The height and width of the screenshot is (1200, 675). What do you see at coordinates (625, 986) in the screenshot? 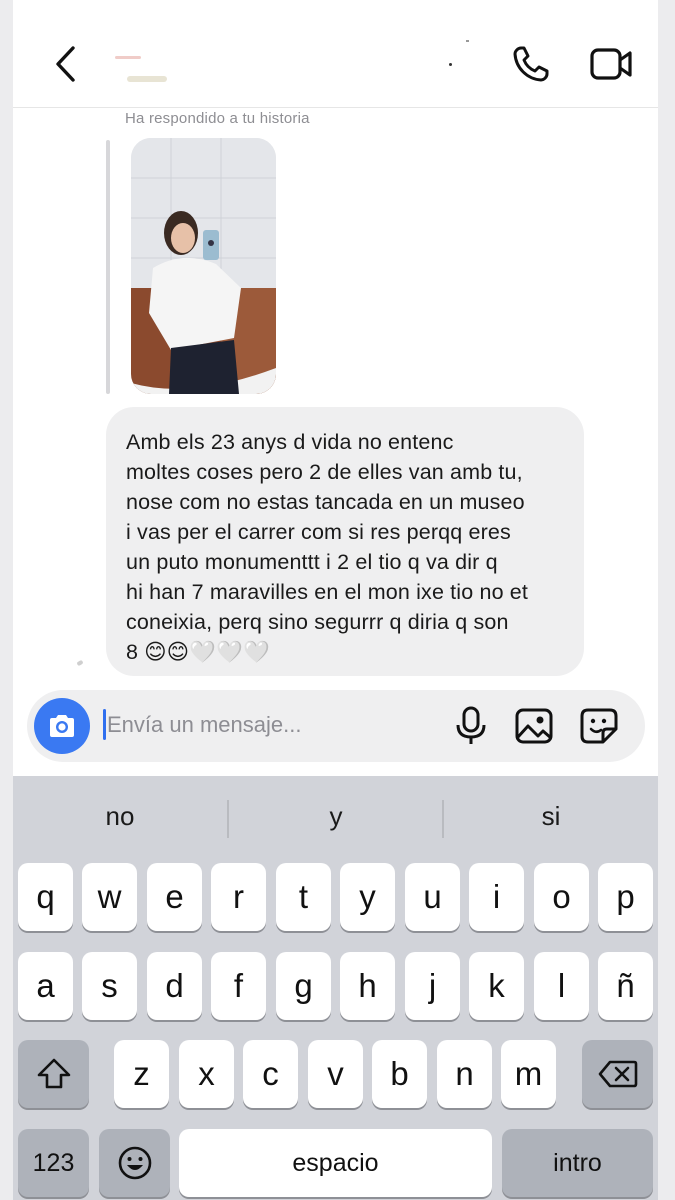
I see `key-enye: ñ` at bounding box center [625, 986].